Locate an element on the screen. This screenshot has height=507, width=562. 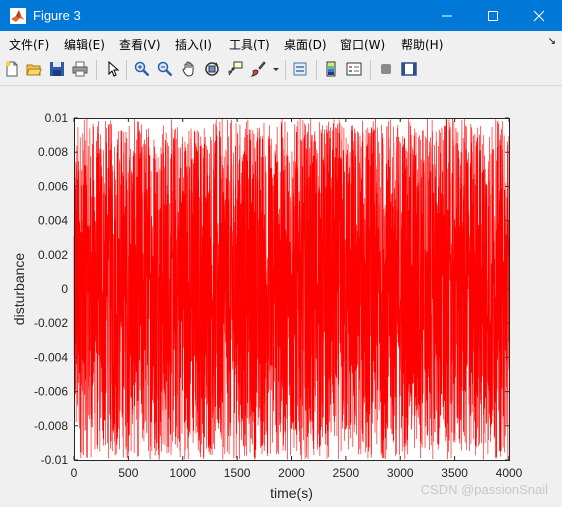
pan-icon is located at coordinates (188, 69).